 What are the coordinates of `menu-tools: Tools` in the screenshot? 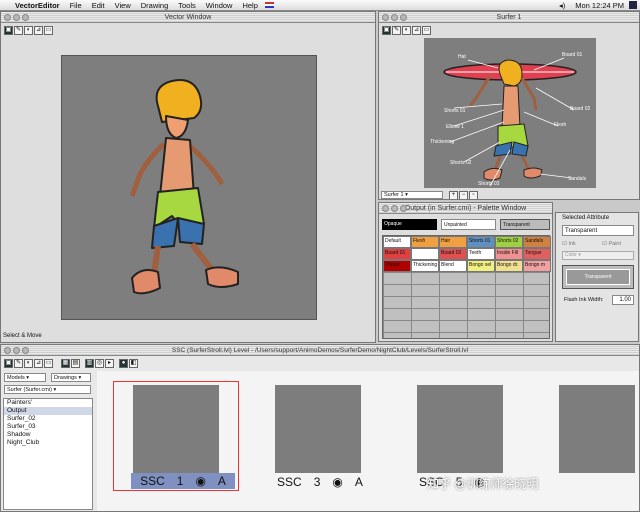 It's located at (187, 5).